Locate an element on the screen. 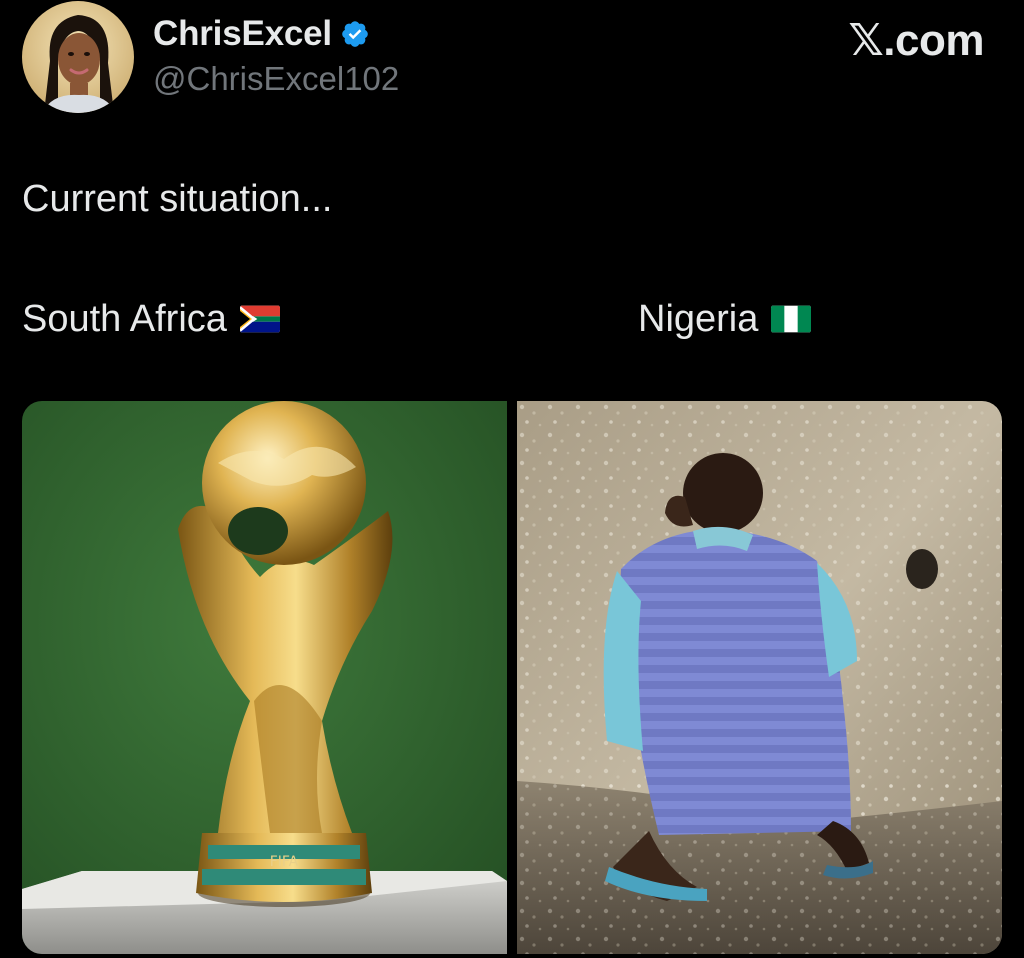 The image size is (1024, 958). svg-text: FIFA is located at coordinates (284, 862).